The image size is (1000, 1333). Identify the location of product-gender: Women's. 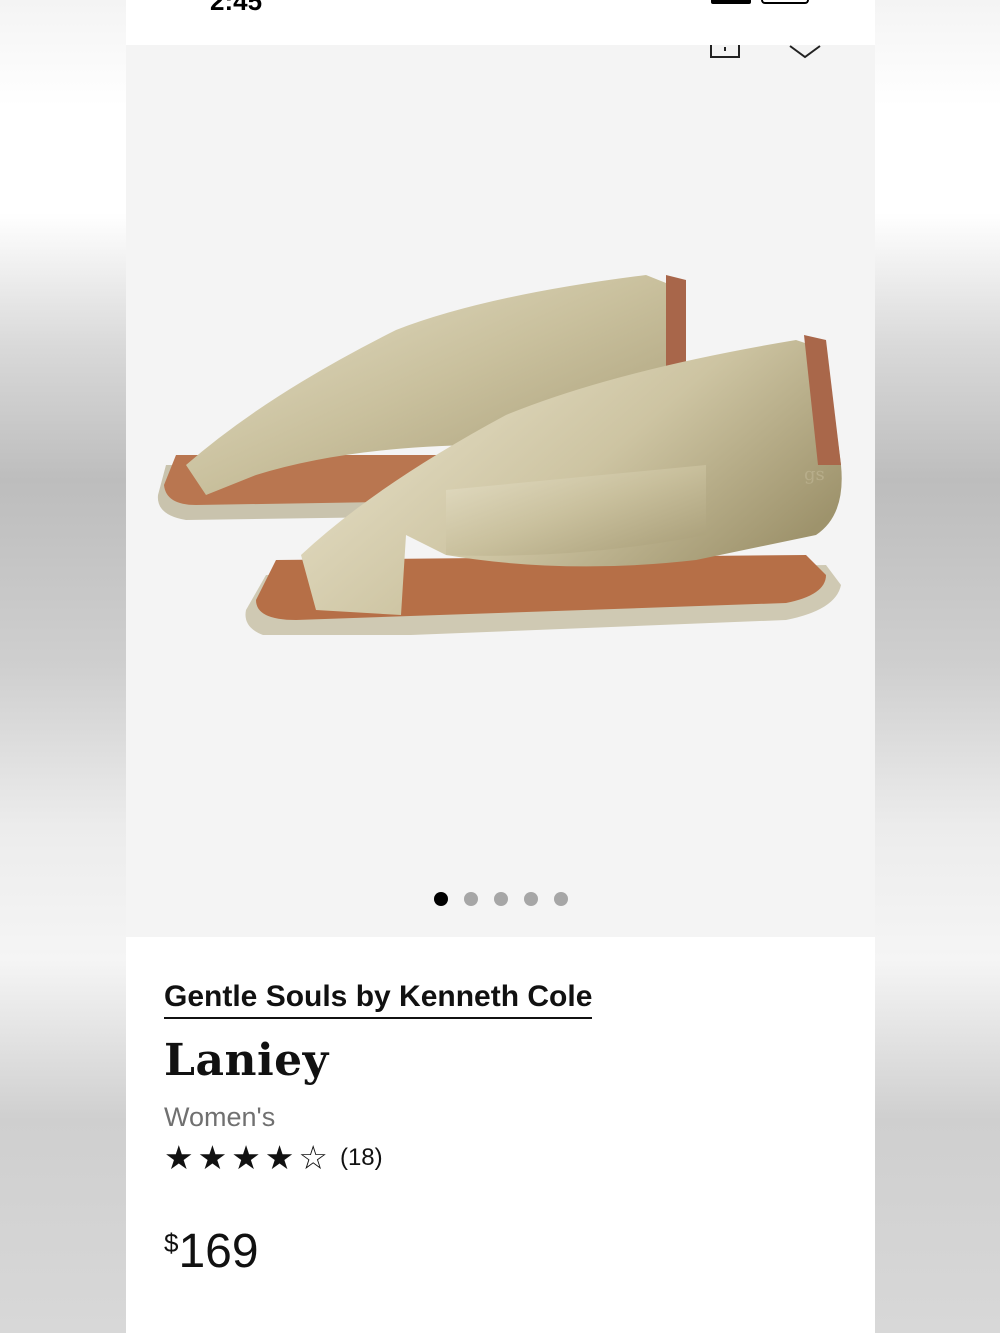
(220, 1117).